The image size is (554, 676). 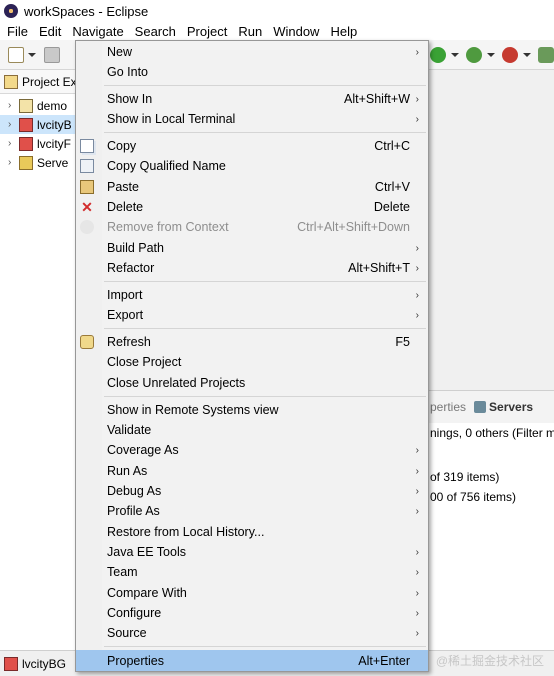 What do you see at coordinates (147, 593) in the screenshot?
I see `menu-item-label: Compare With` at bounding box center [147, 593].